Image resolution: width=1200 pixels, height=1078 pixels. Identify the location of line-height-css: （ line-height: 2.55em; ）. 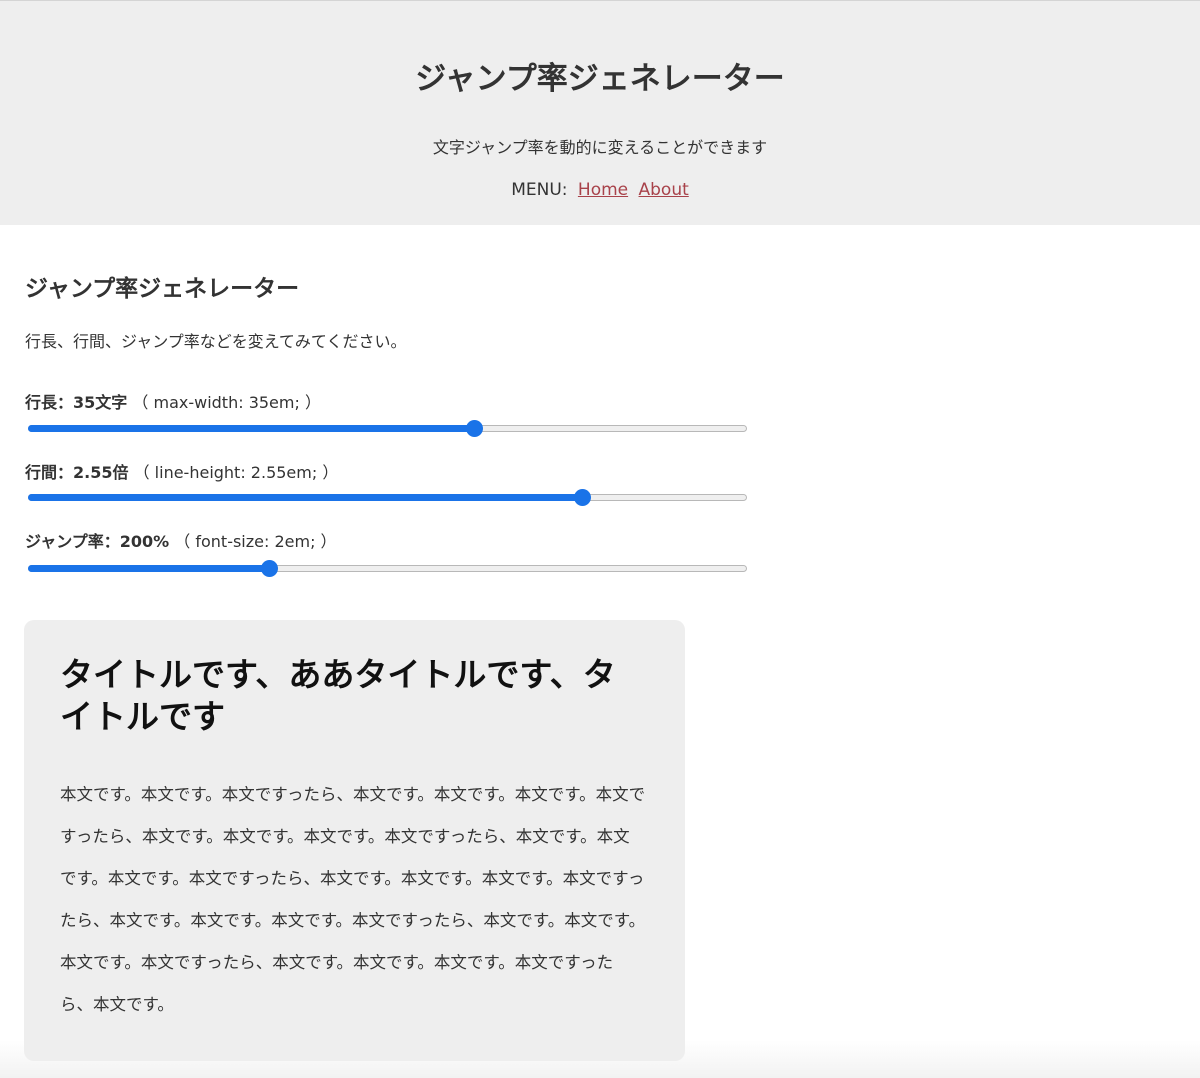
(236, 472).